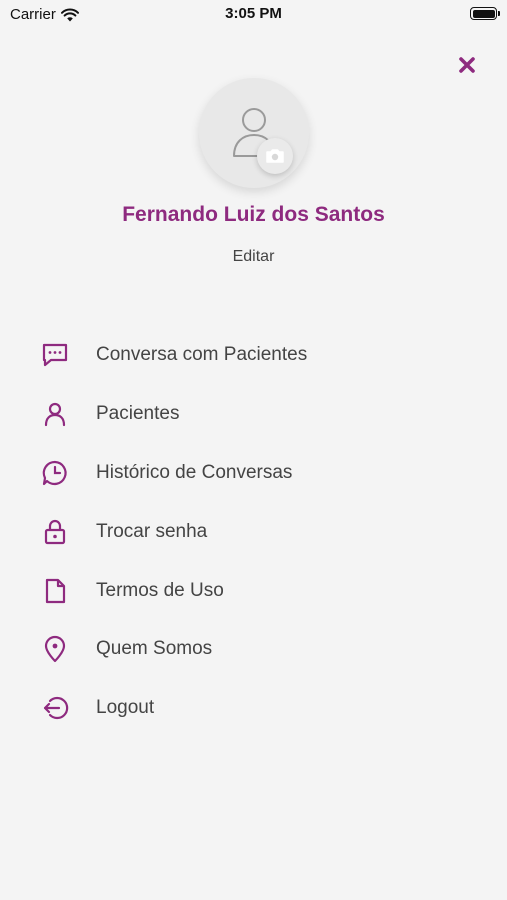 This screenshot has width=507, height=900. Describe the element at coordinates (152, 531) in the screenshot. I see `menu-item-label: Trocar senha` at that location.